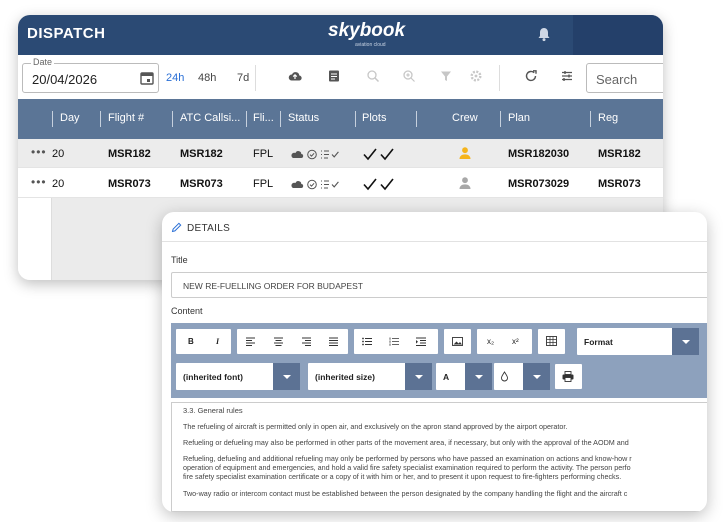 The width and height of the screenshot is (723, 522). What do you see at coordinates (619, 184) in the screenshot?
I see `cell-reg: MSR073` at bounding box center [619, 184].